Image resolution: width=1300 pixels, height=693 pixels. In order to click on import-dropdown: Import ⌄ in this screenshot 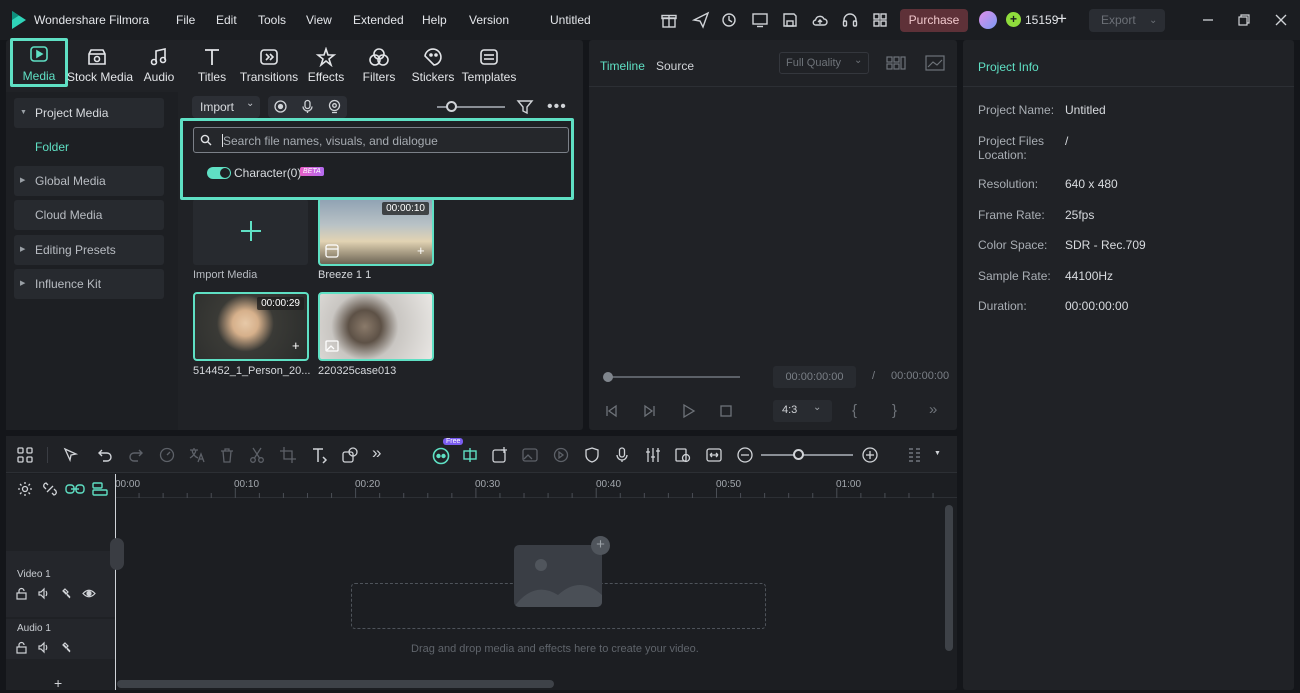, I will do `click(226, 107)`.